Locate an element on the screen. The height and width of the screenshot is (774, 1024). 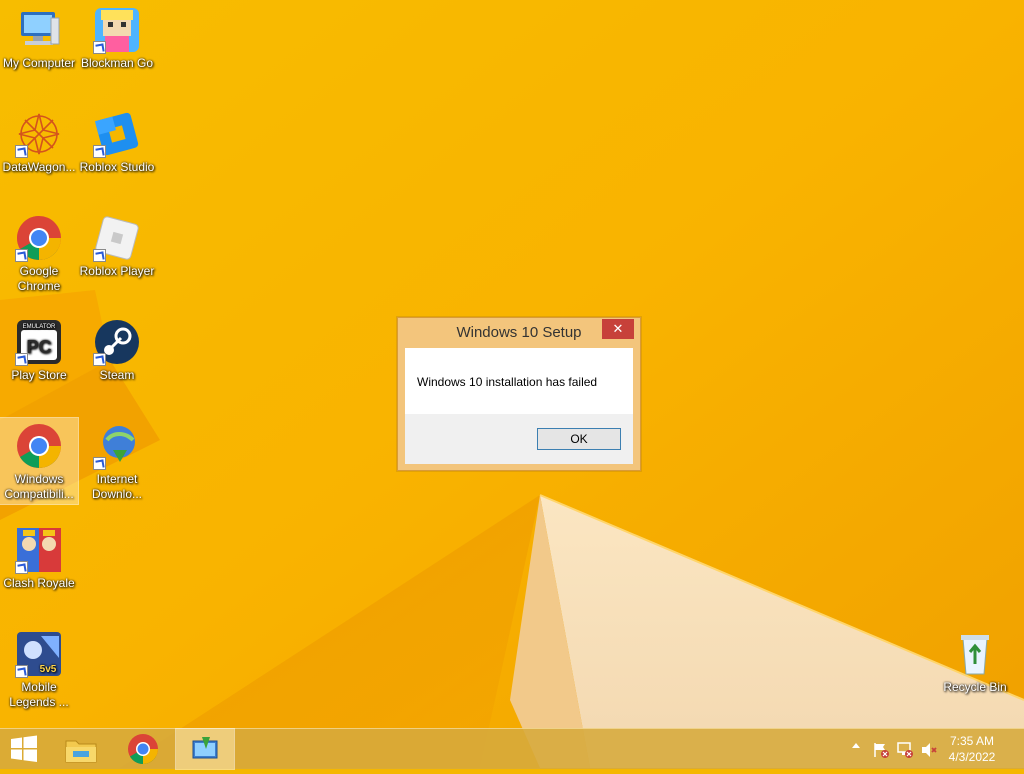
desktop-icon-google-chrome: Google Chrome is located at coordinates (39, 252).